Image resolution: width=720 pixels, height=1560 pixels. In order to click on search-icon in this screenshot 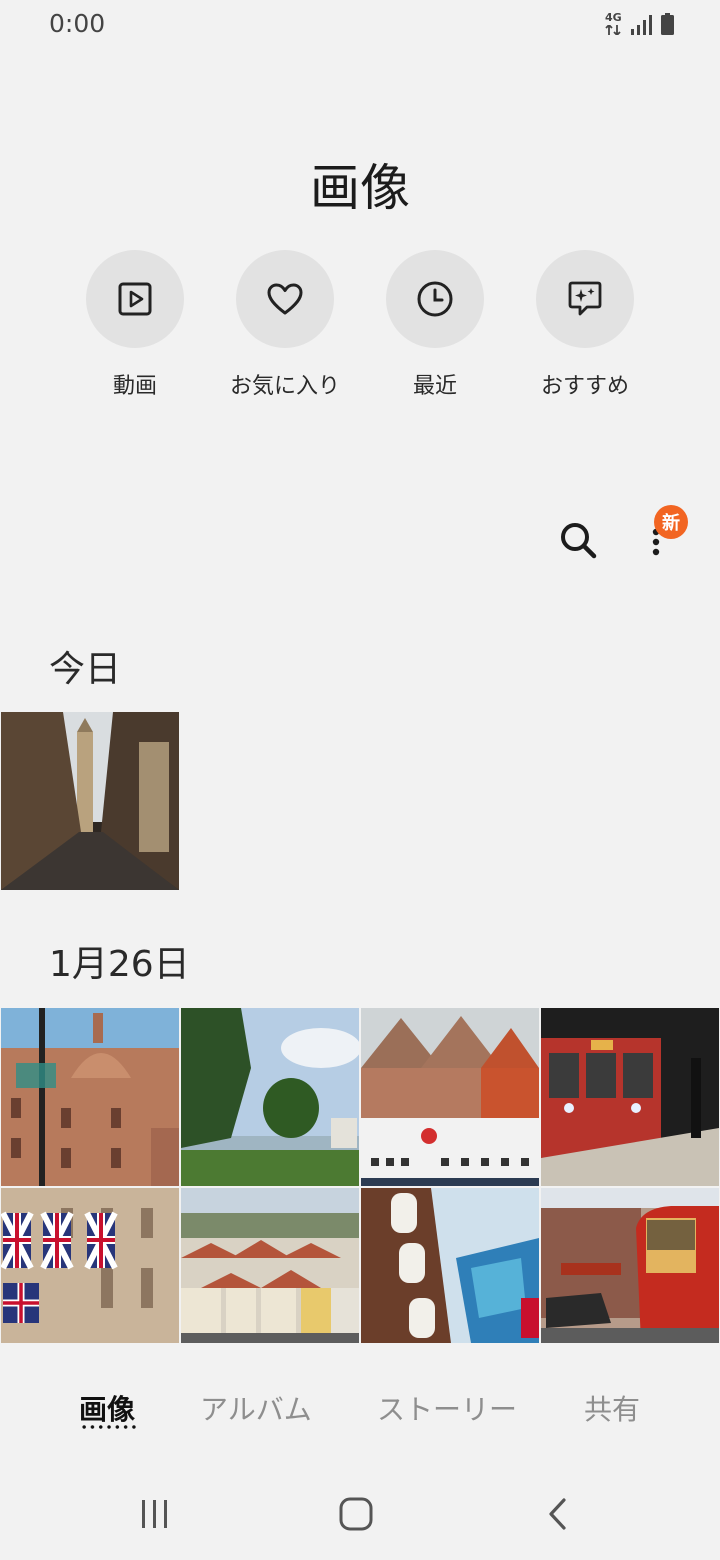, I will do `click(579, 541)`.